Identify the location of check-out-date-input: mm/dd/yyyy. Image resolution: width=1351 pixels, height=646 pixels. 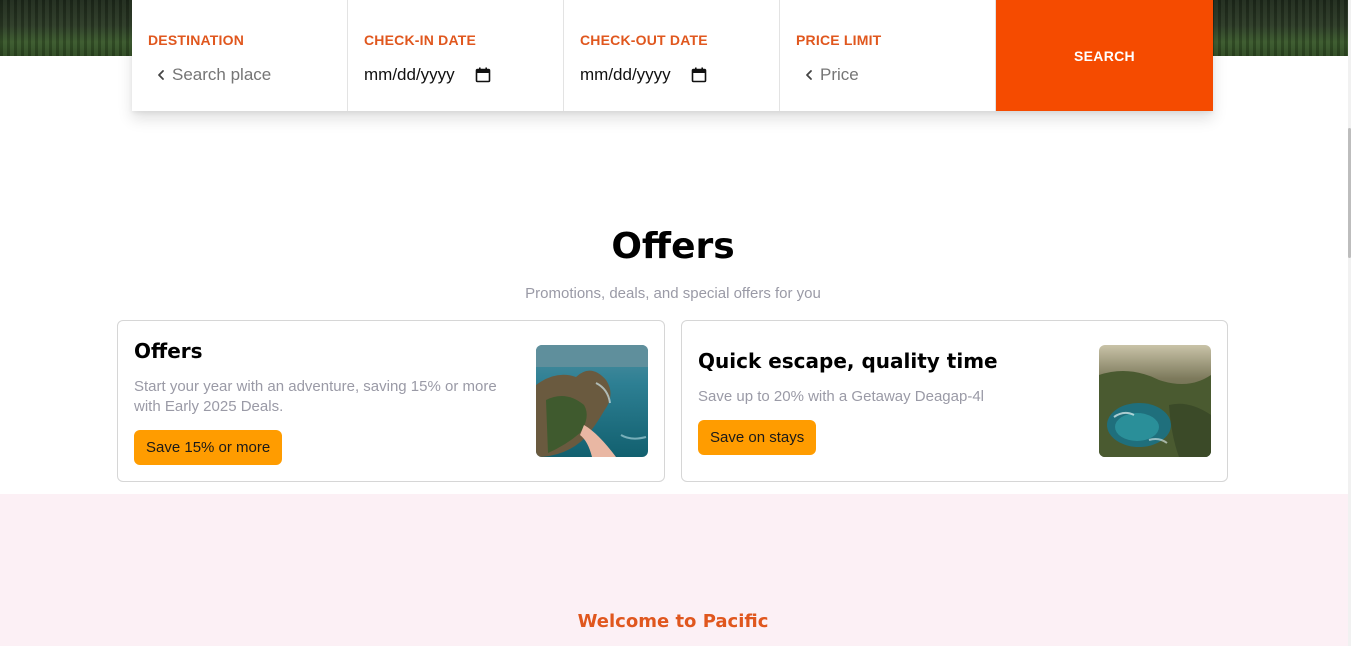
(625, 75).